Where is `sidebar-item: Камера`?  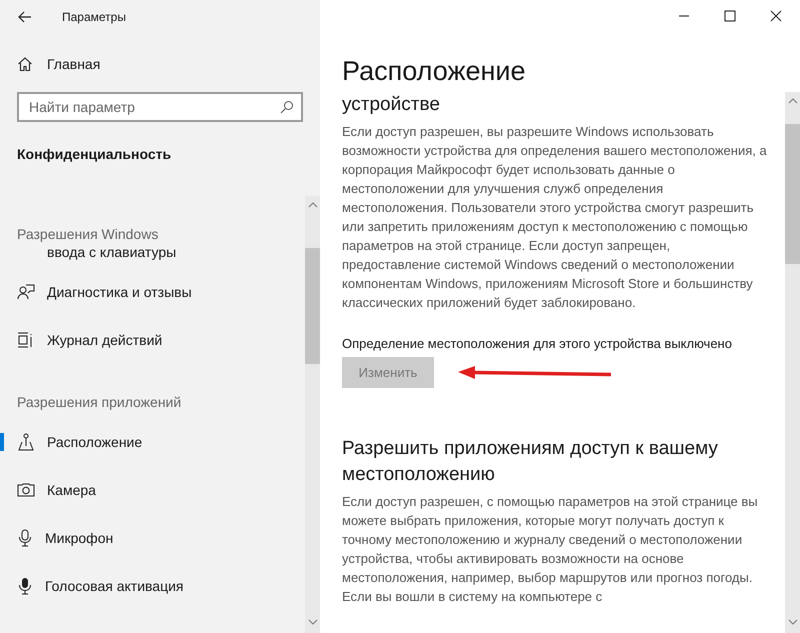 sidebar-item: Камера is located at coordinates (152, 490).